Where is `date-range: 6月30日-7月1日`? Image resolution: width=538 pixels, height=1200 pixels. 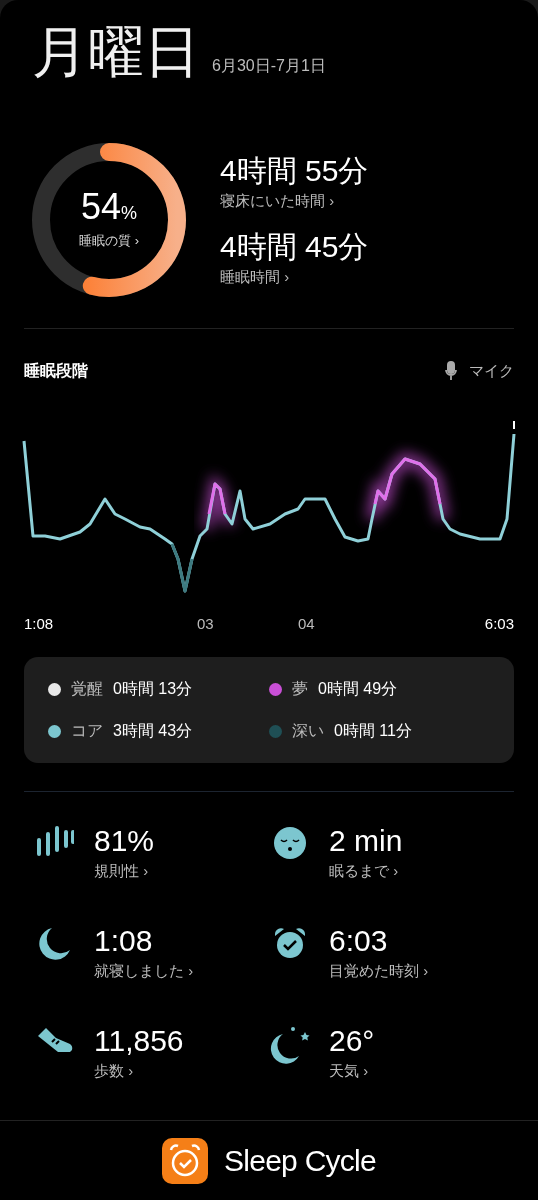
date-range: 6月30日-7月1日 is located at coordinates (269, 66).